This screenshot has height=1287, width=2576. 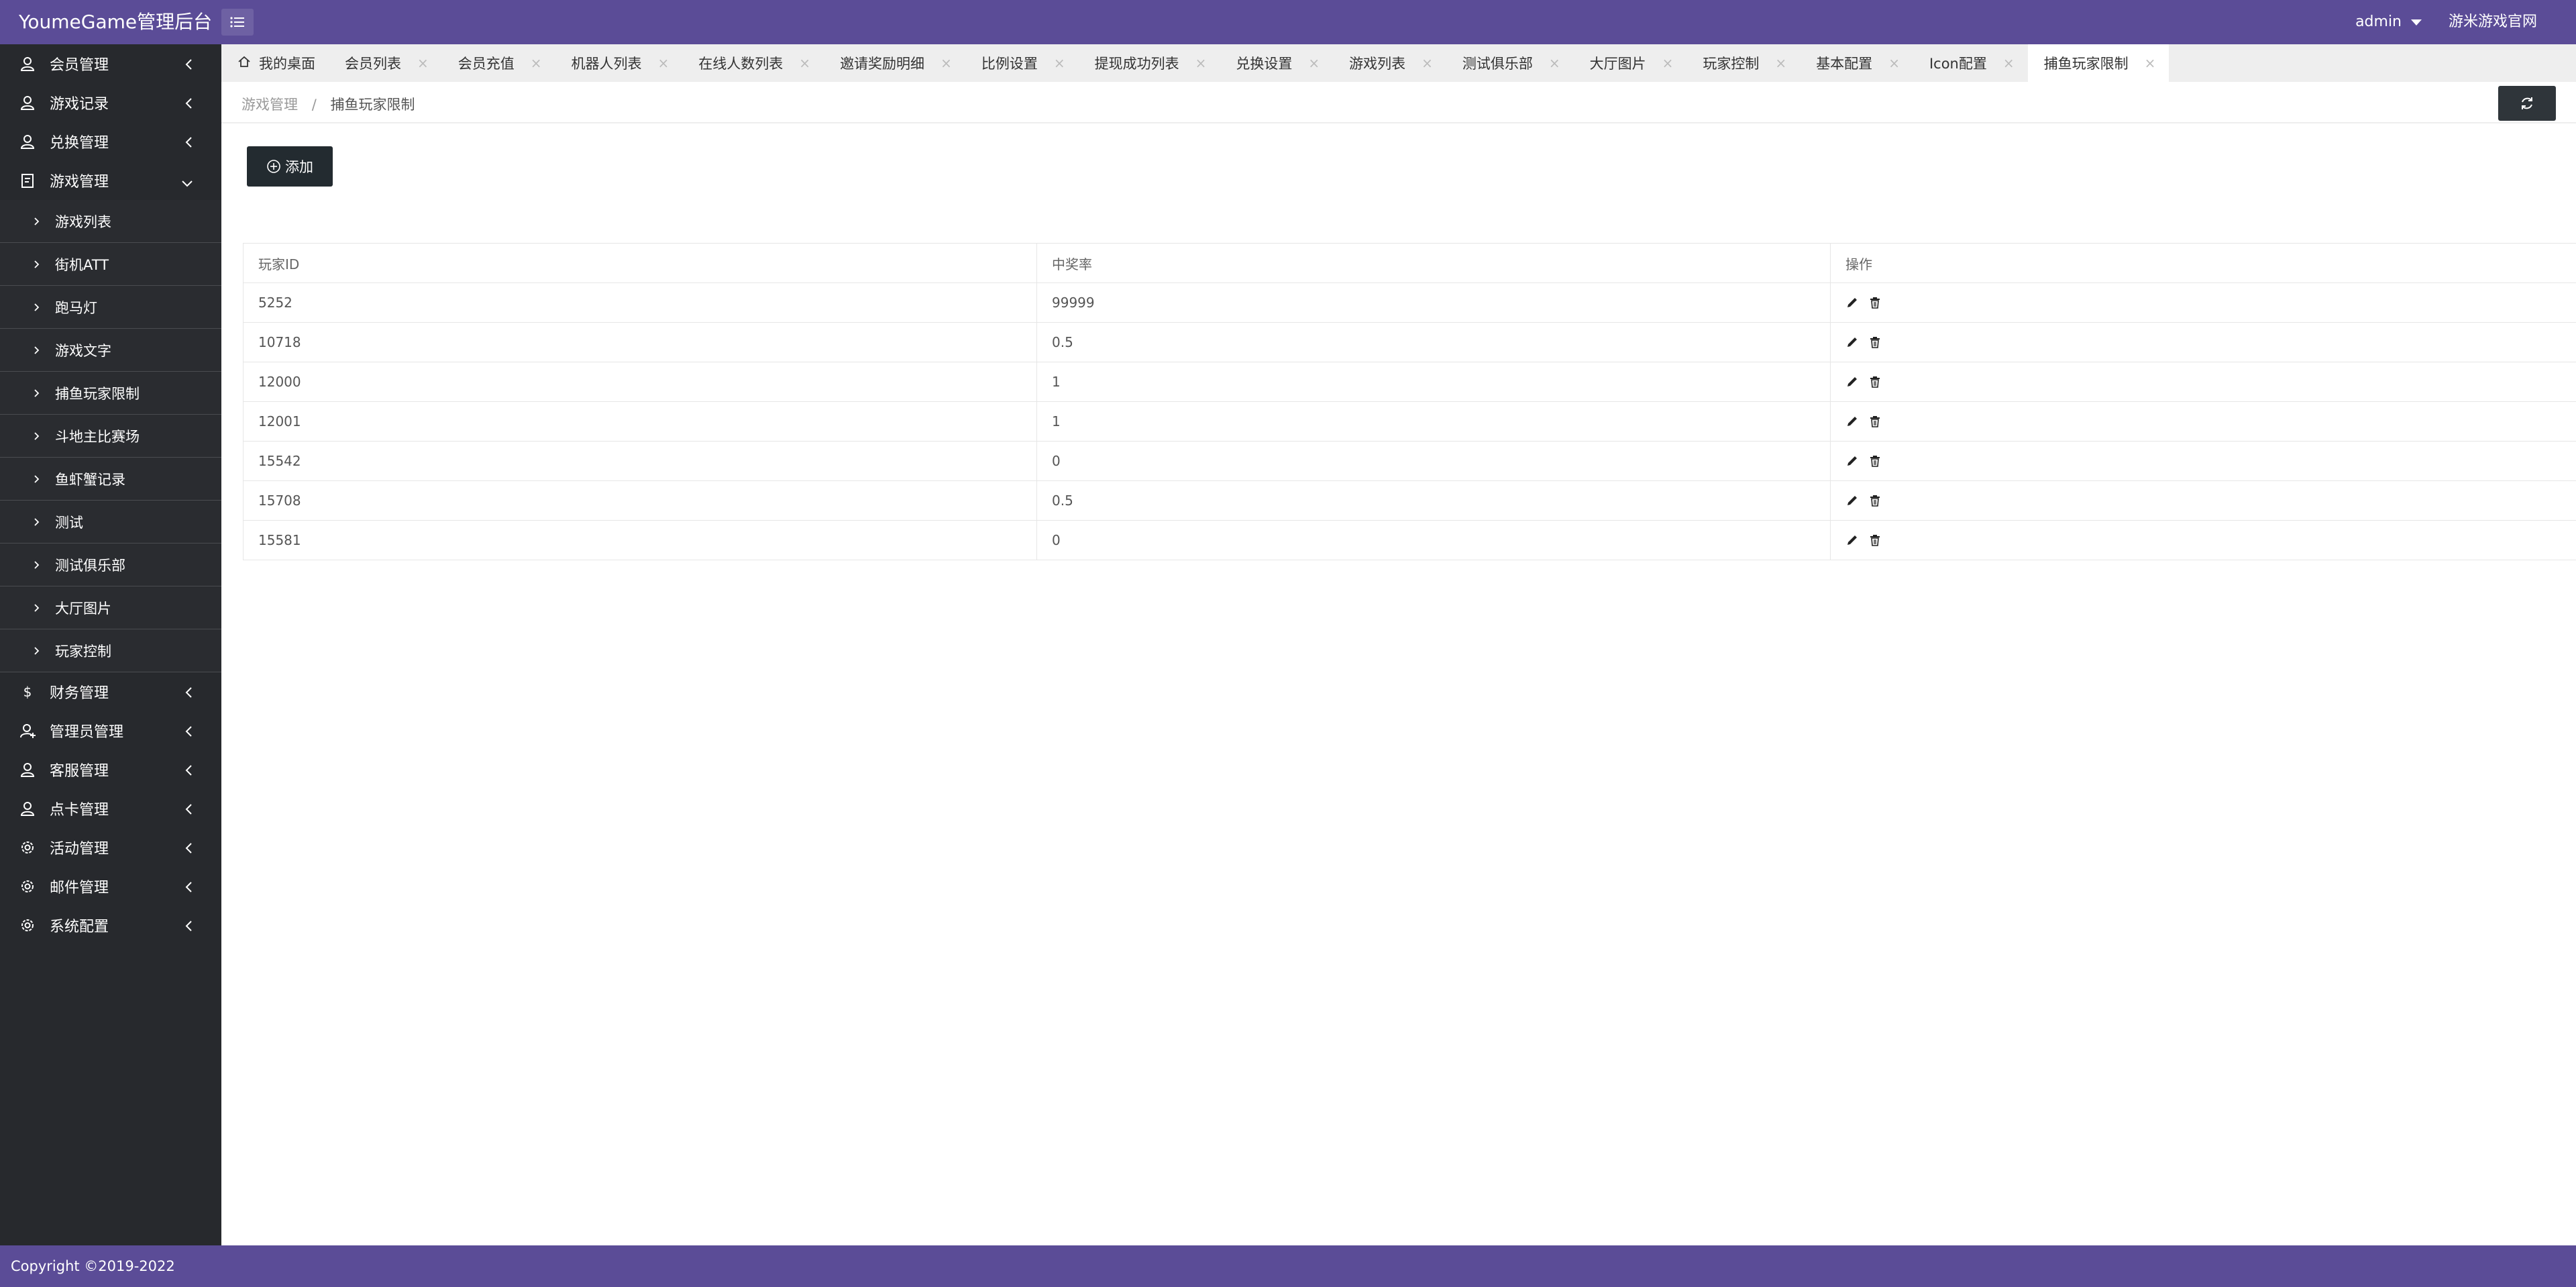 What do you see at coordinates (110, 479) in the screenshot?
I see `sidebar-subitem: 鱼虾蟹记录` at bounding box center [110, 479].